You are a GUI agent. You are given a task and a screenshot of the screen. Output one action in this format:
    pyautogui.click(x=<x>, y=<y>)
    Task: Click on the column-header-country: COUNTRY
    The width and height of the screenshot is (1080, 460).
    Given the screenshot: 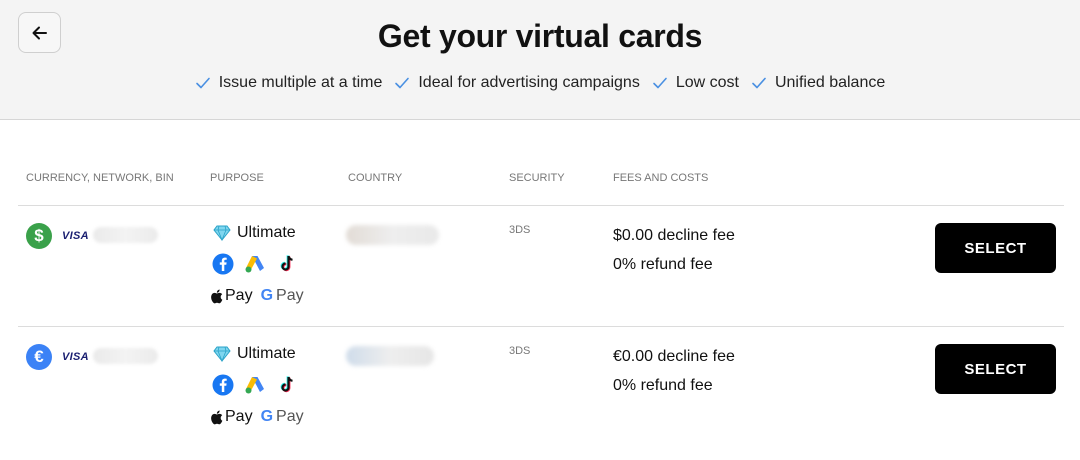 What is the action you would take?
    pyautogui.click(x=375, y=178)
    